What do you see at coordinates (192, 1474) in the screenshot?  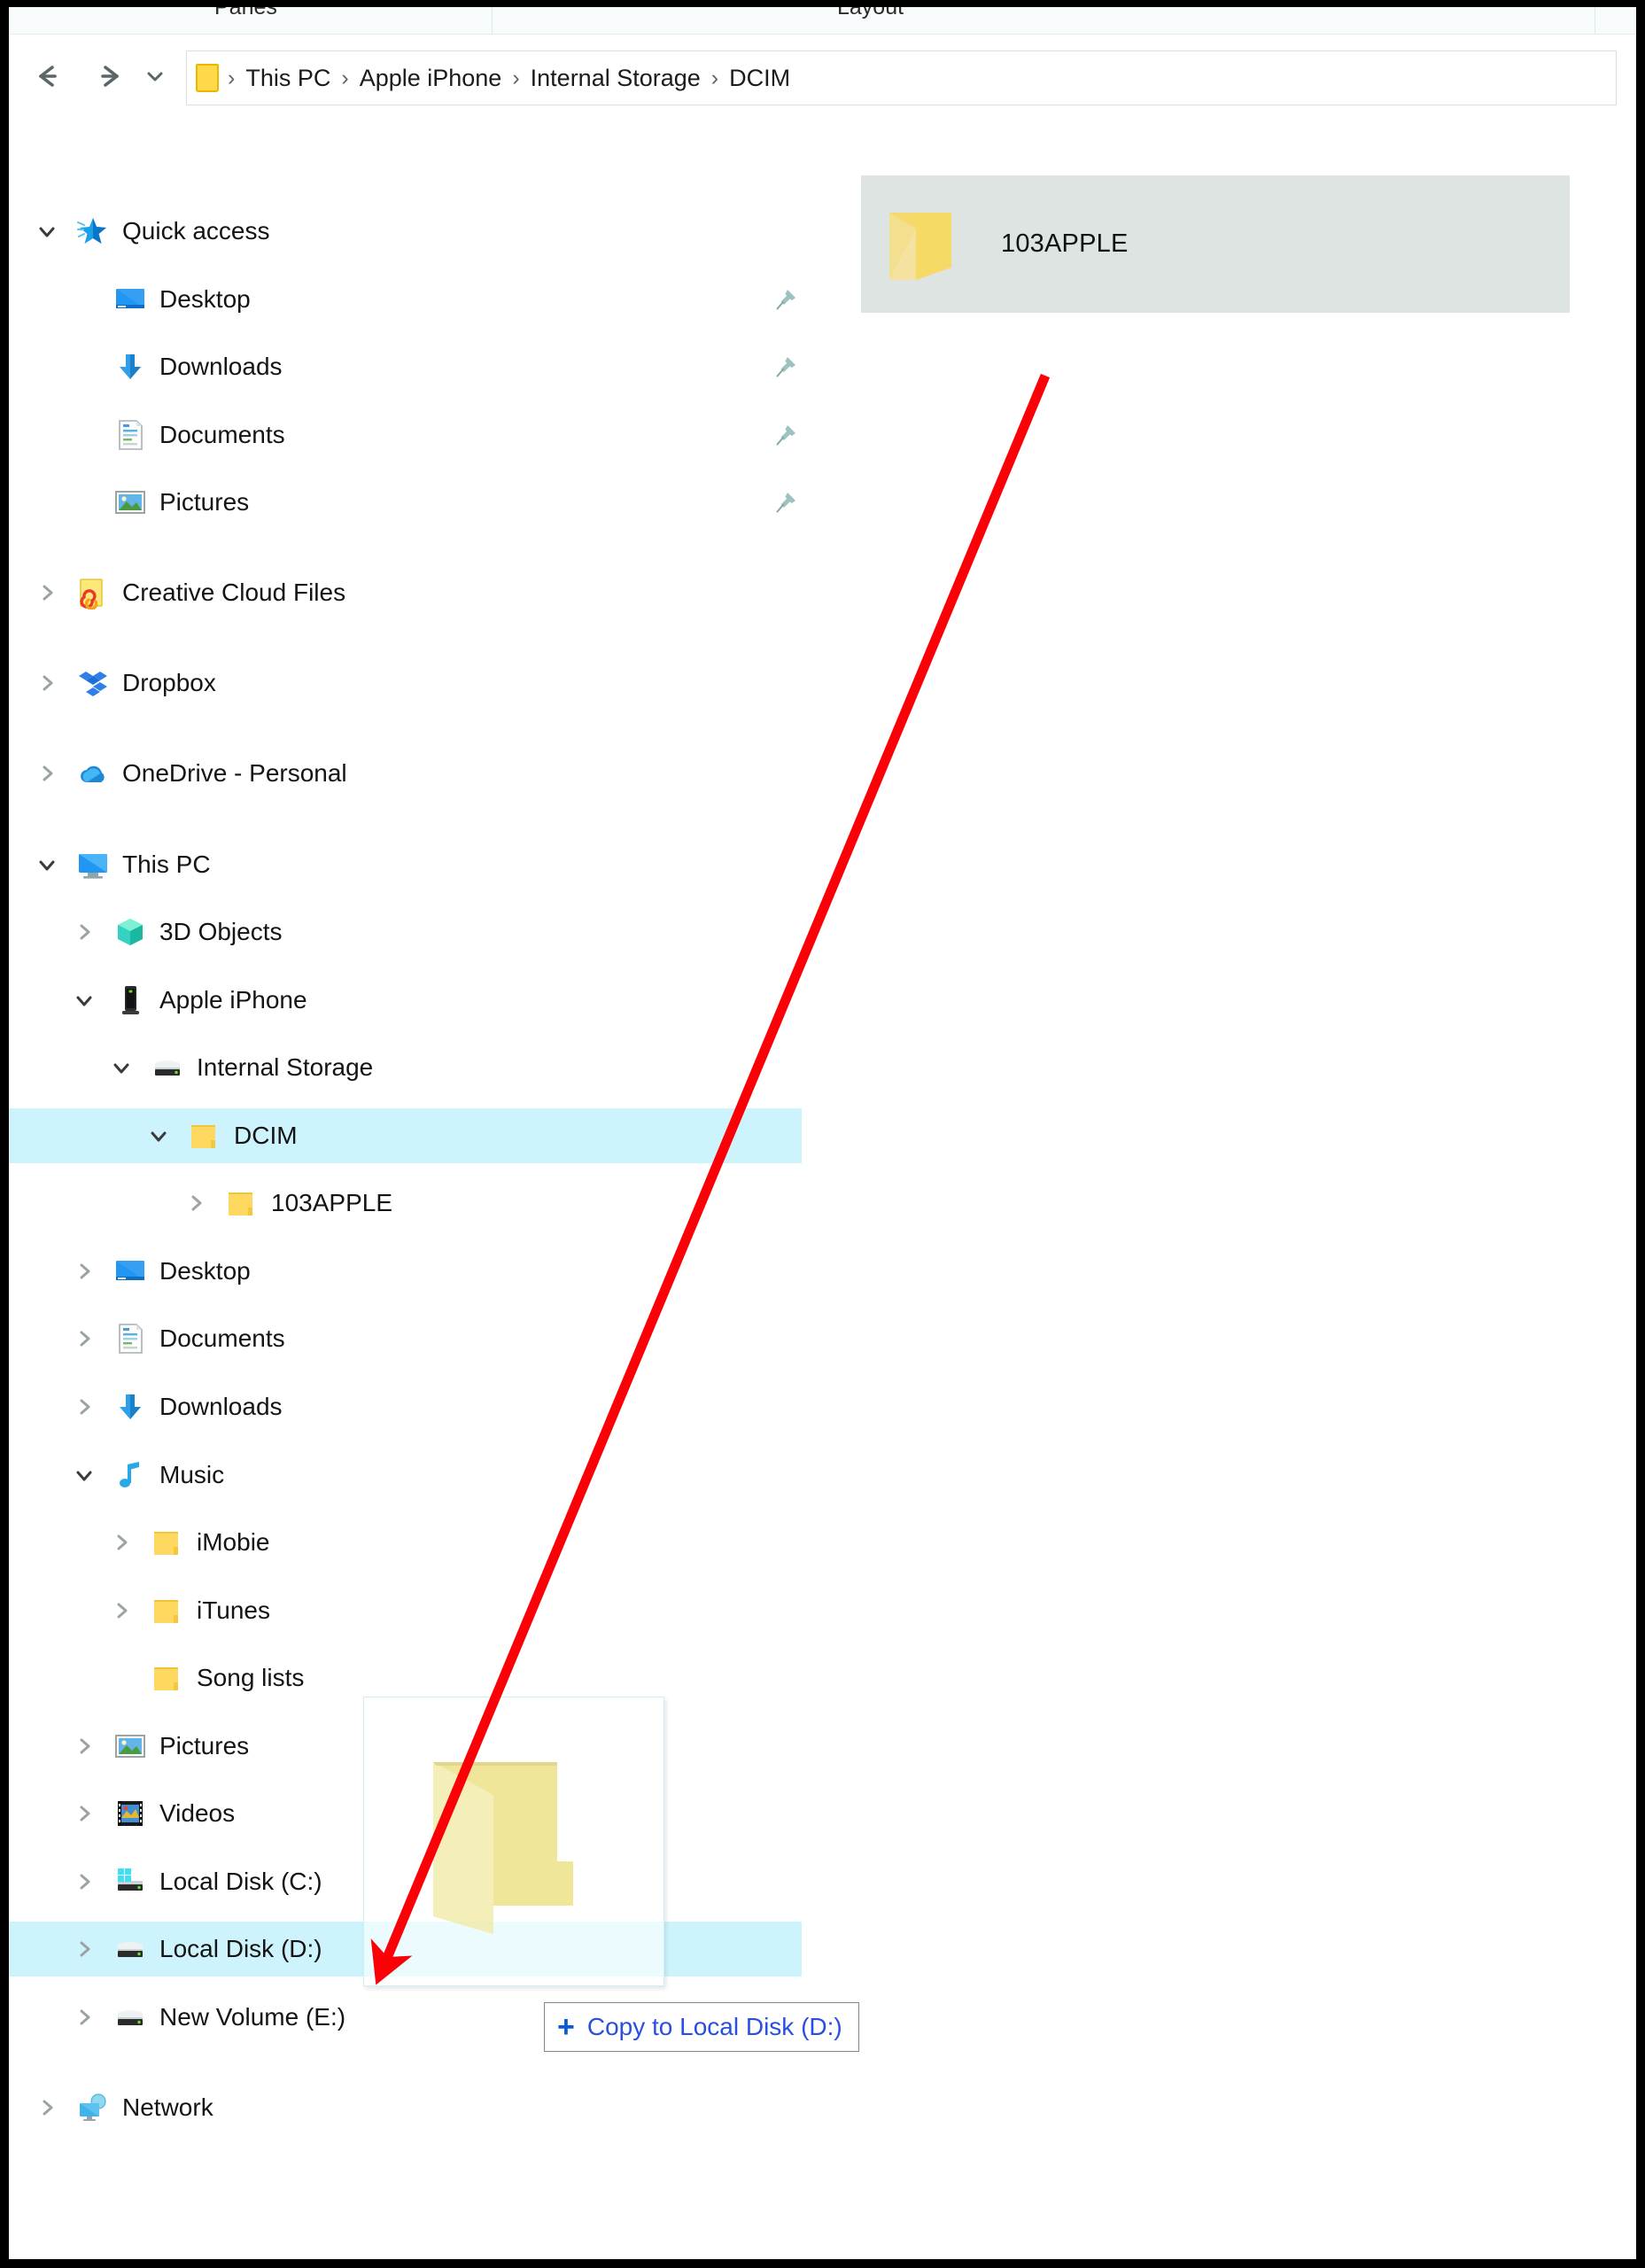 I see `tree-item-label: Music` at bounding box center [192, 1474].